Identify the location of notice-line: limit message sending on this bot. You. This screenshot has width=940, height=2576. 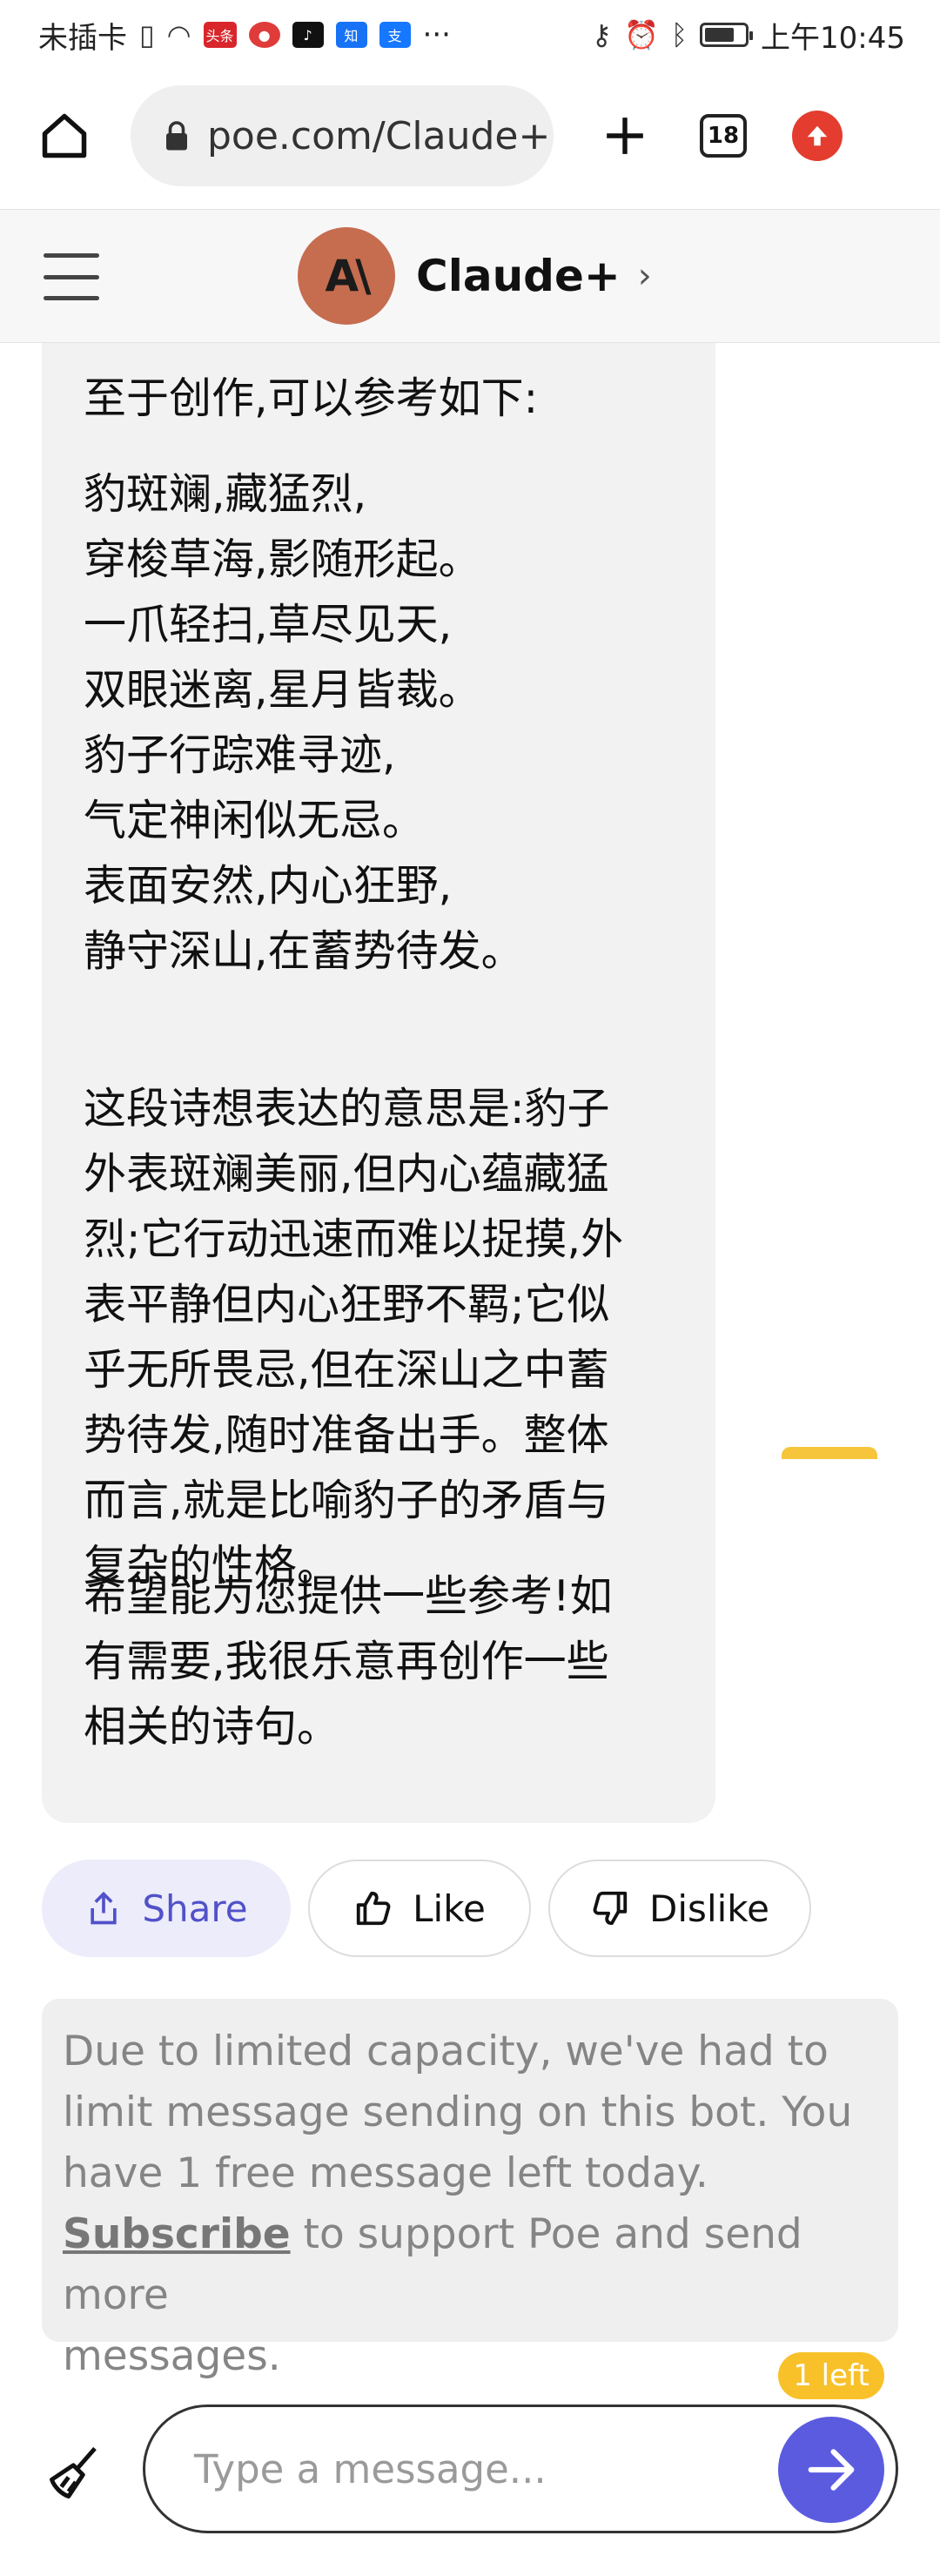
(458, 2112).